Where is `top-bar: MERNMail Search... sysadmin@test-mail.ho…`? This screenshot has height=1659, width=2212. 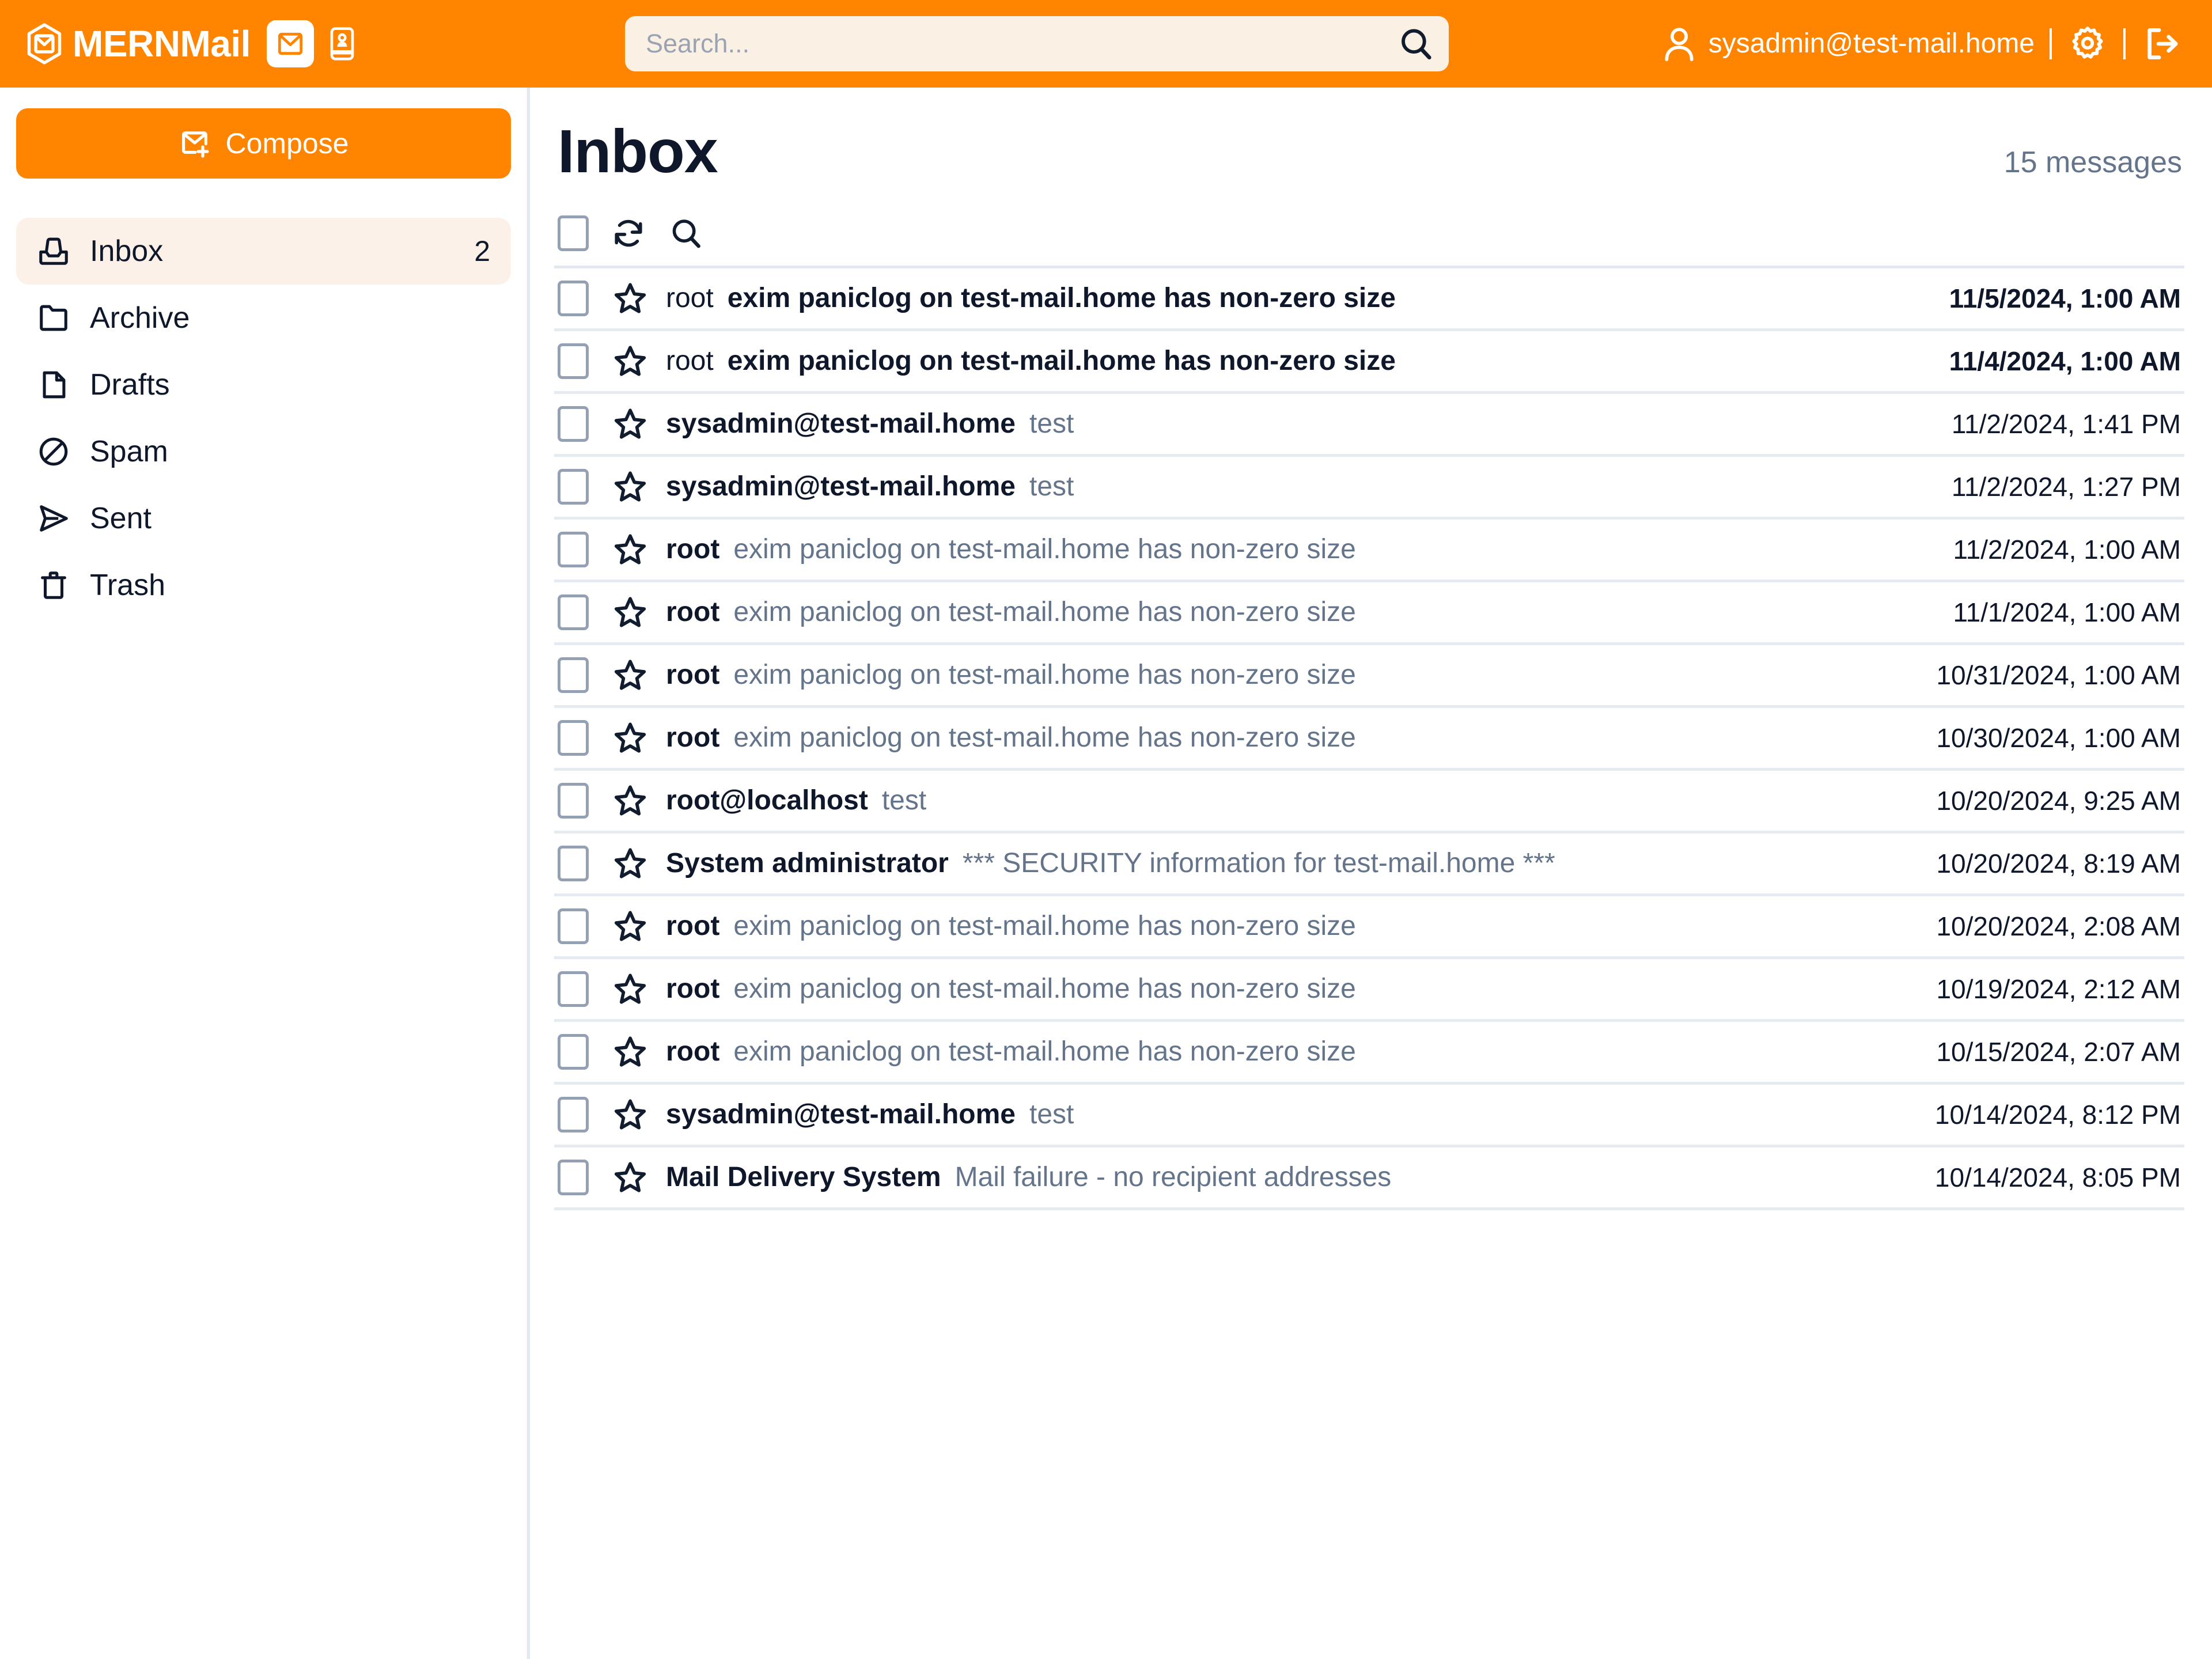 top-bar: MERNMail Search... sysadmin@test-mail.ho… is located at coordinates (1106, 44).